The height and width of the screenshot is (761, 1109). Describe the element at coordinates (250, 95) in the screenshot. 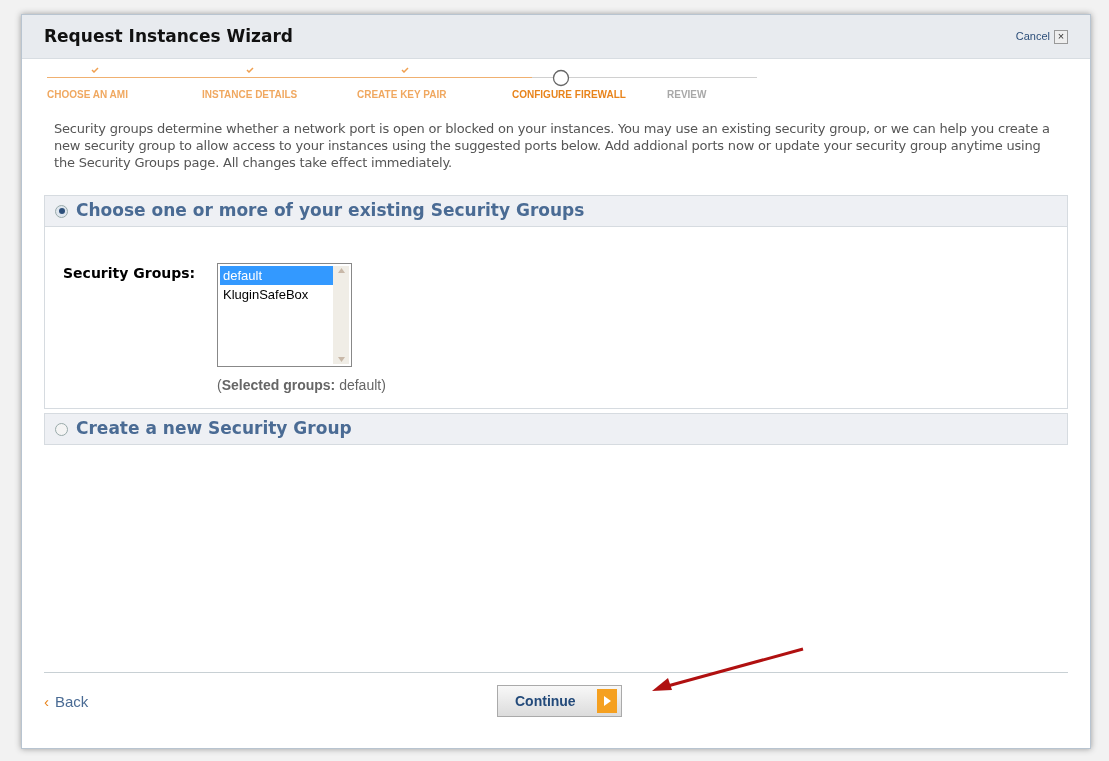

I see `step-label: INSTANCE DETAILS` at that location.